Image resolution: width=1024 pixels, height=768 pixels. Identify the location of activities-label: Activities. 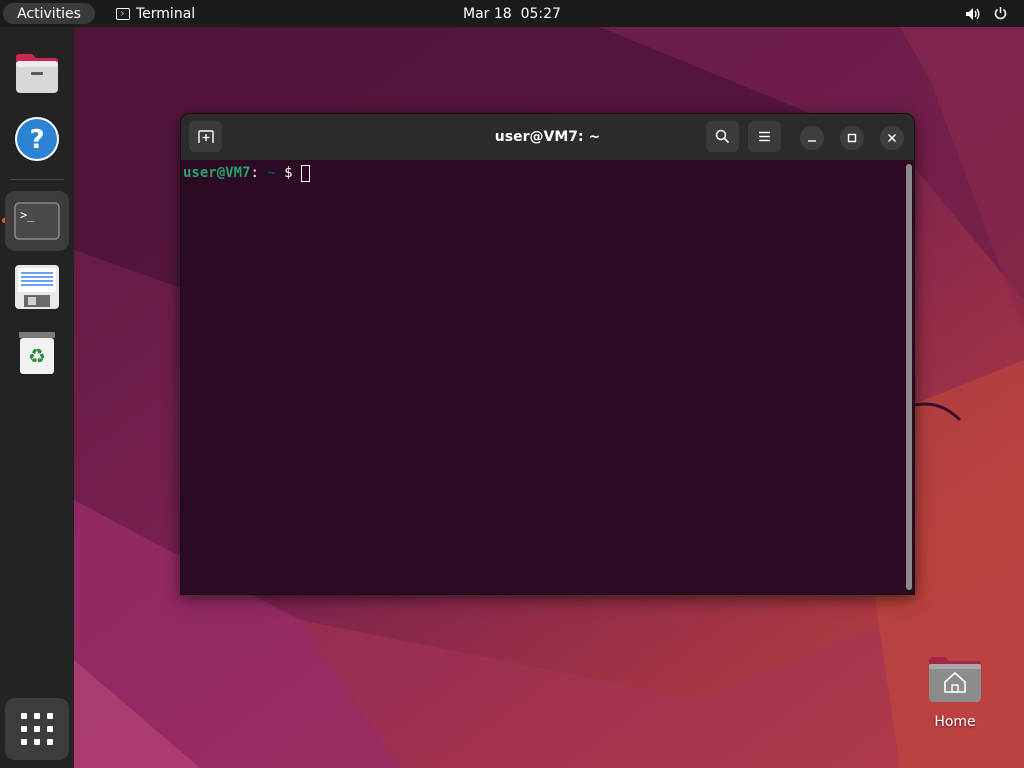
(49, 13).